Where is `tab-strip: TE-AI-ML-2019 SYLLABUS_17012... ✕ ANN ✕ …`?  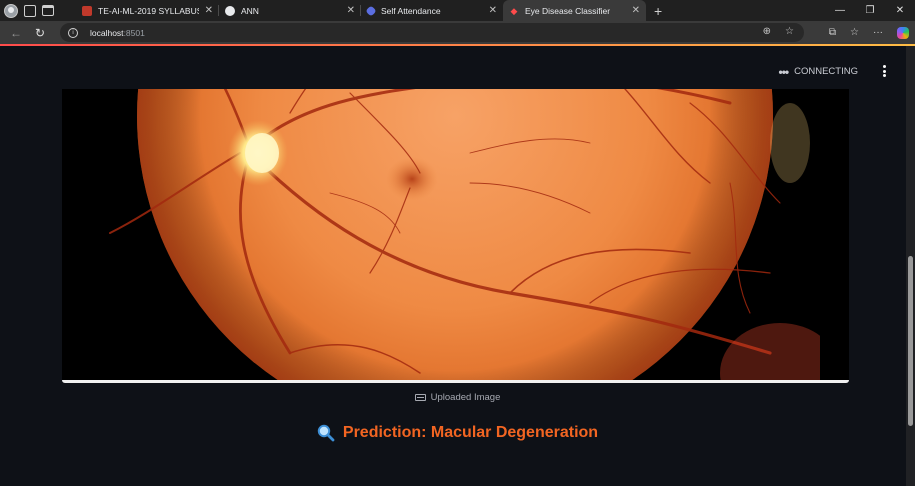
tab-strip: TE-AI-ML-2019 SYLLABUS_17012... ✕ ANN ✕ … is located at coordinates (457, 10).